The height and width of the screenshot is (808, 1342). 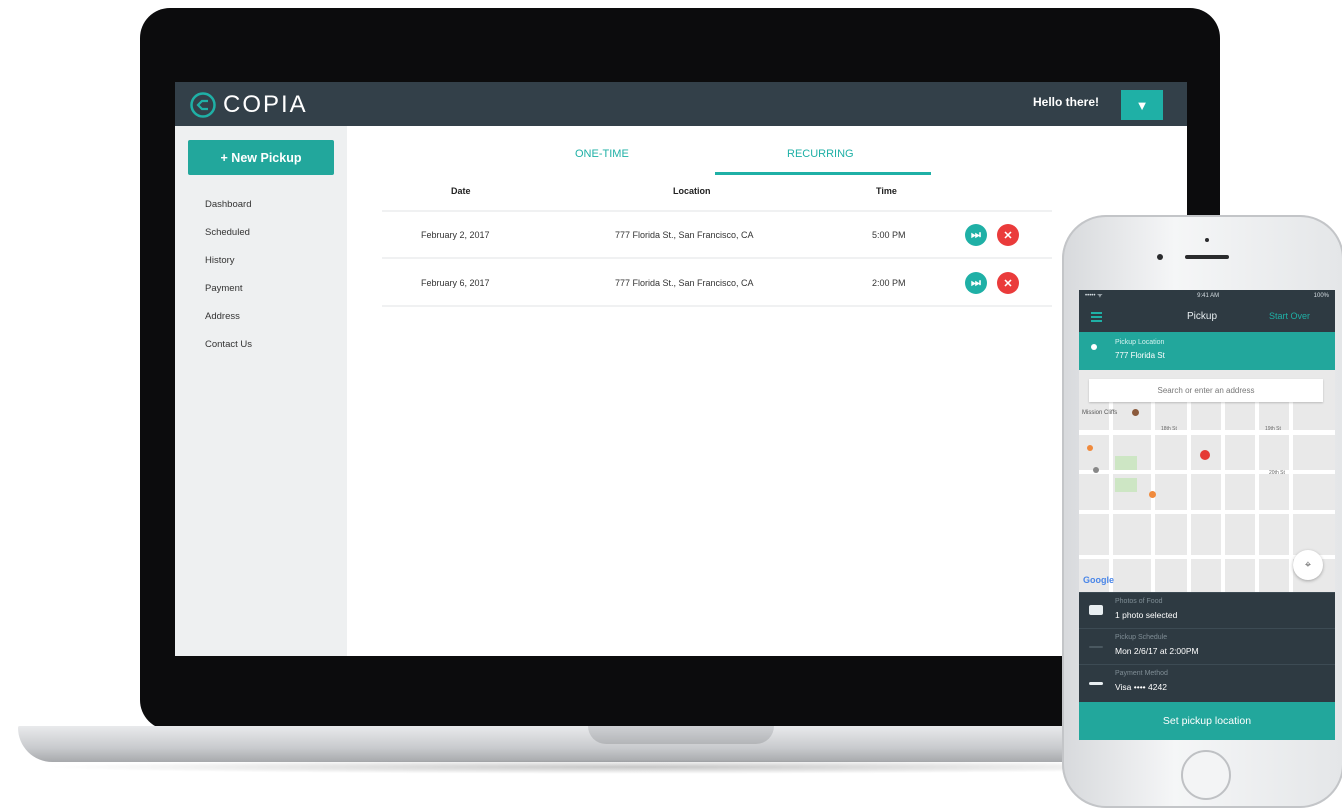 What do you see at coordinates (1100, 413) in the screenshot?
I see `map-label: Mission Cliffs` at bounding box center [1100, 413].